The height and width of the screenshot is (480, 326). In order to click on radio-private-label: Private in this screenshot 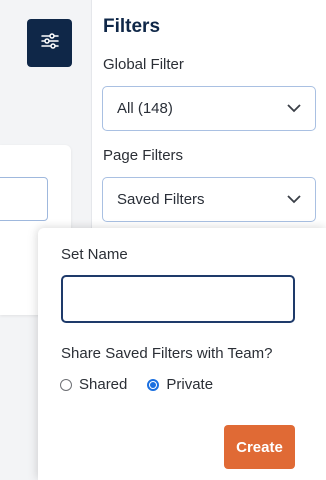, I will do `click(190, 384)`.